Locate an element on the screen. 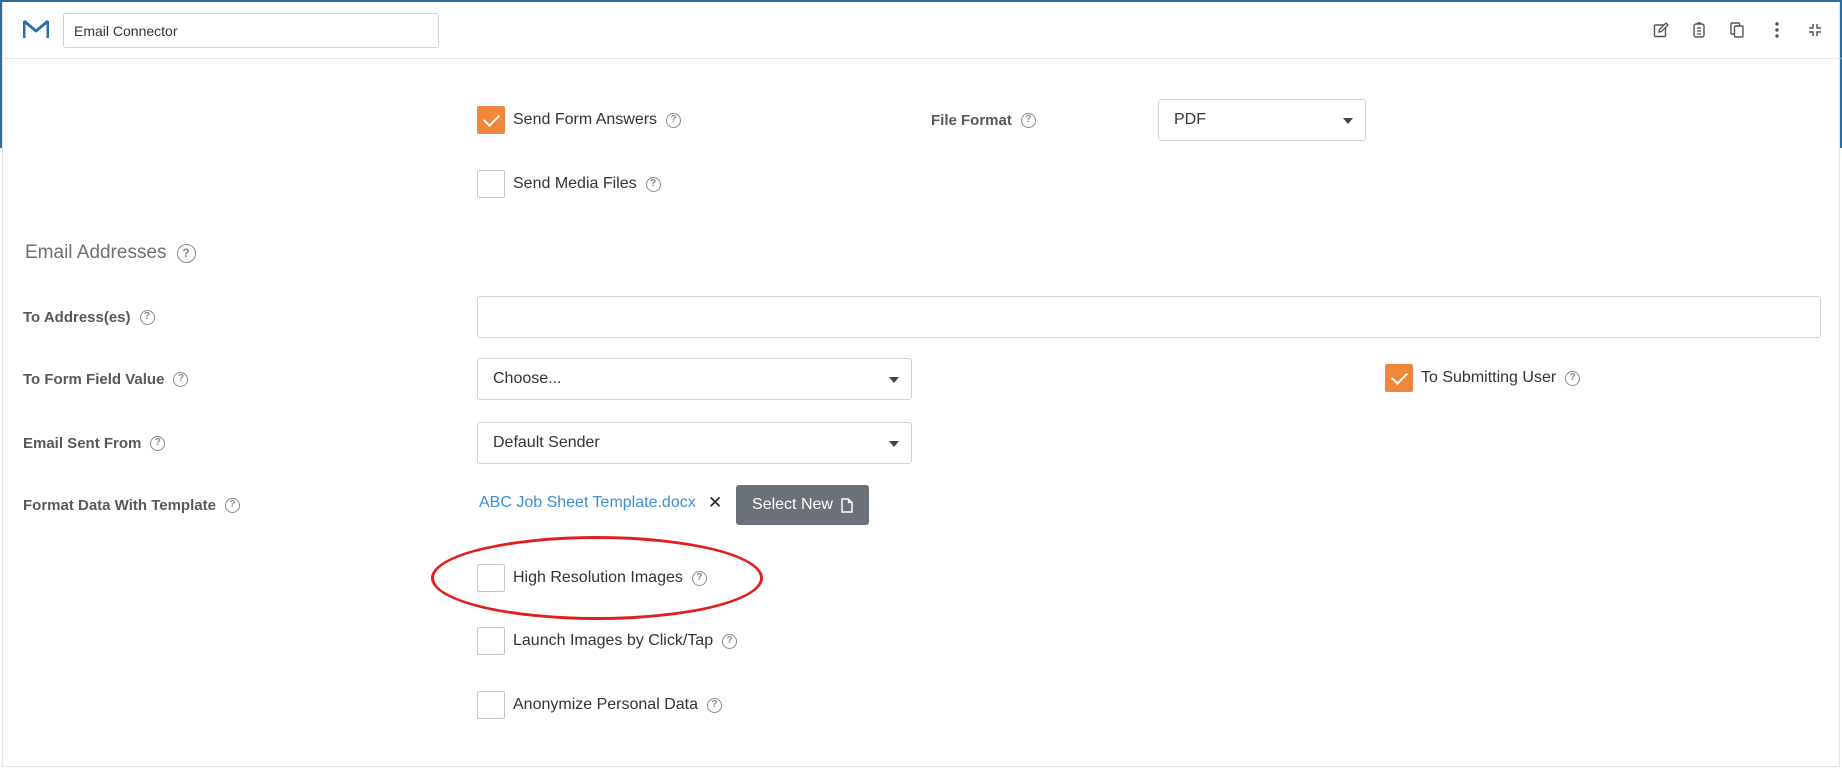  edit-icon is located at coordinates (1661, 30).